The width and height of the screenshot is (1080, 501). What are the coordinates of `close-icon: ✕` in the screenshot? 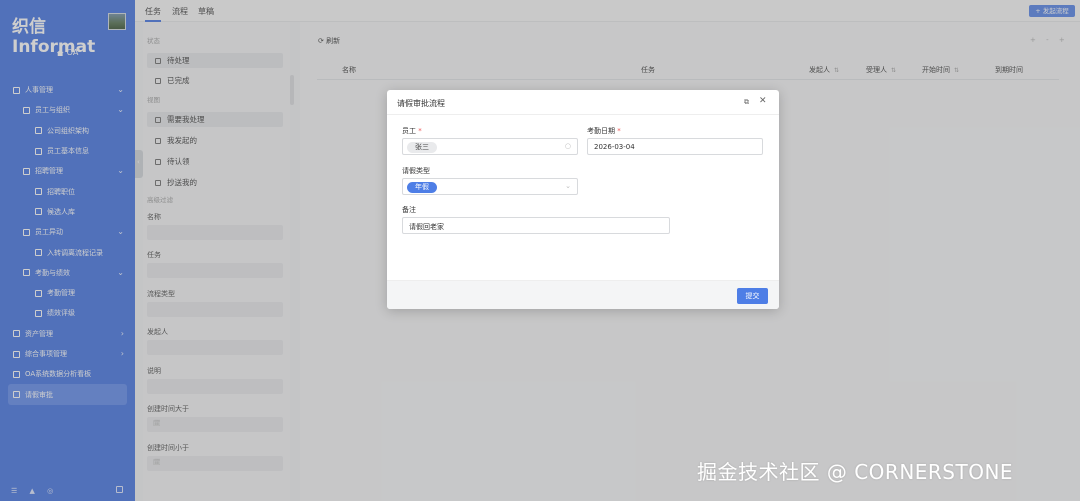 It's located at (763, 101).